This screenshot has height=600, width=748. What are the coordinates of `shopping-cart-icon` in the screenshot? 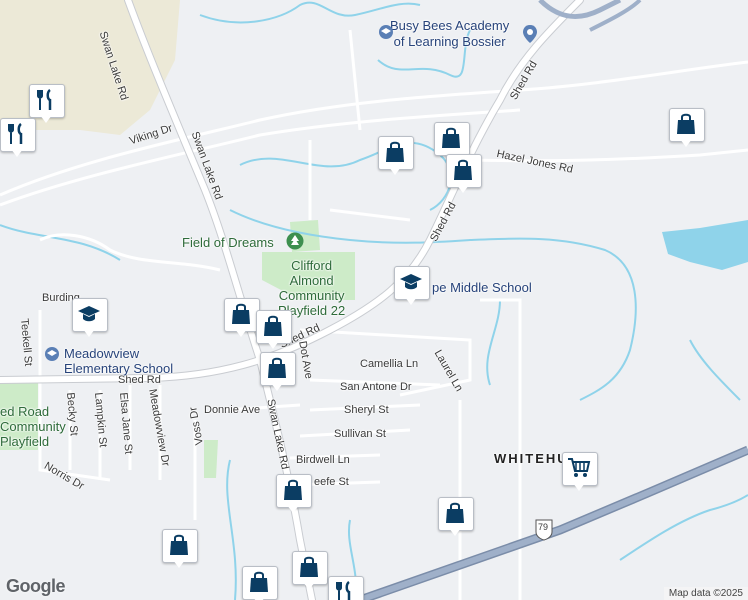 It's located at (579, 467).